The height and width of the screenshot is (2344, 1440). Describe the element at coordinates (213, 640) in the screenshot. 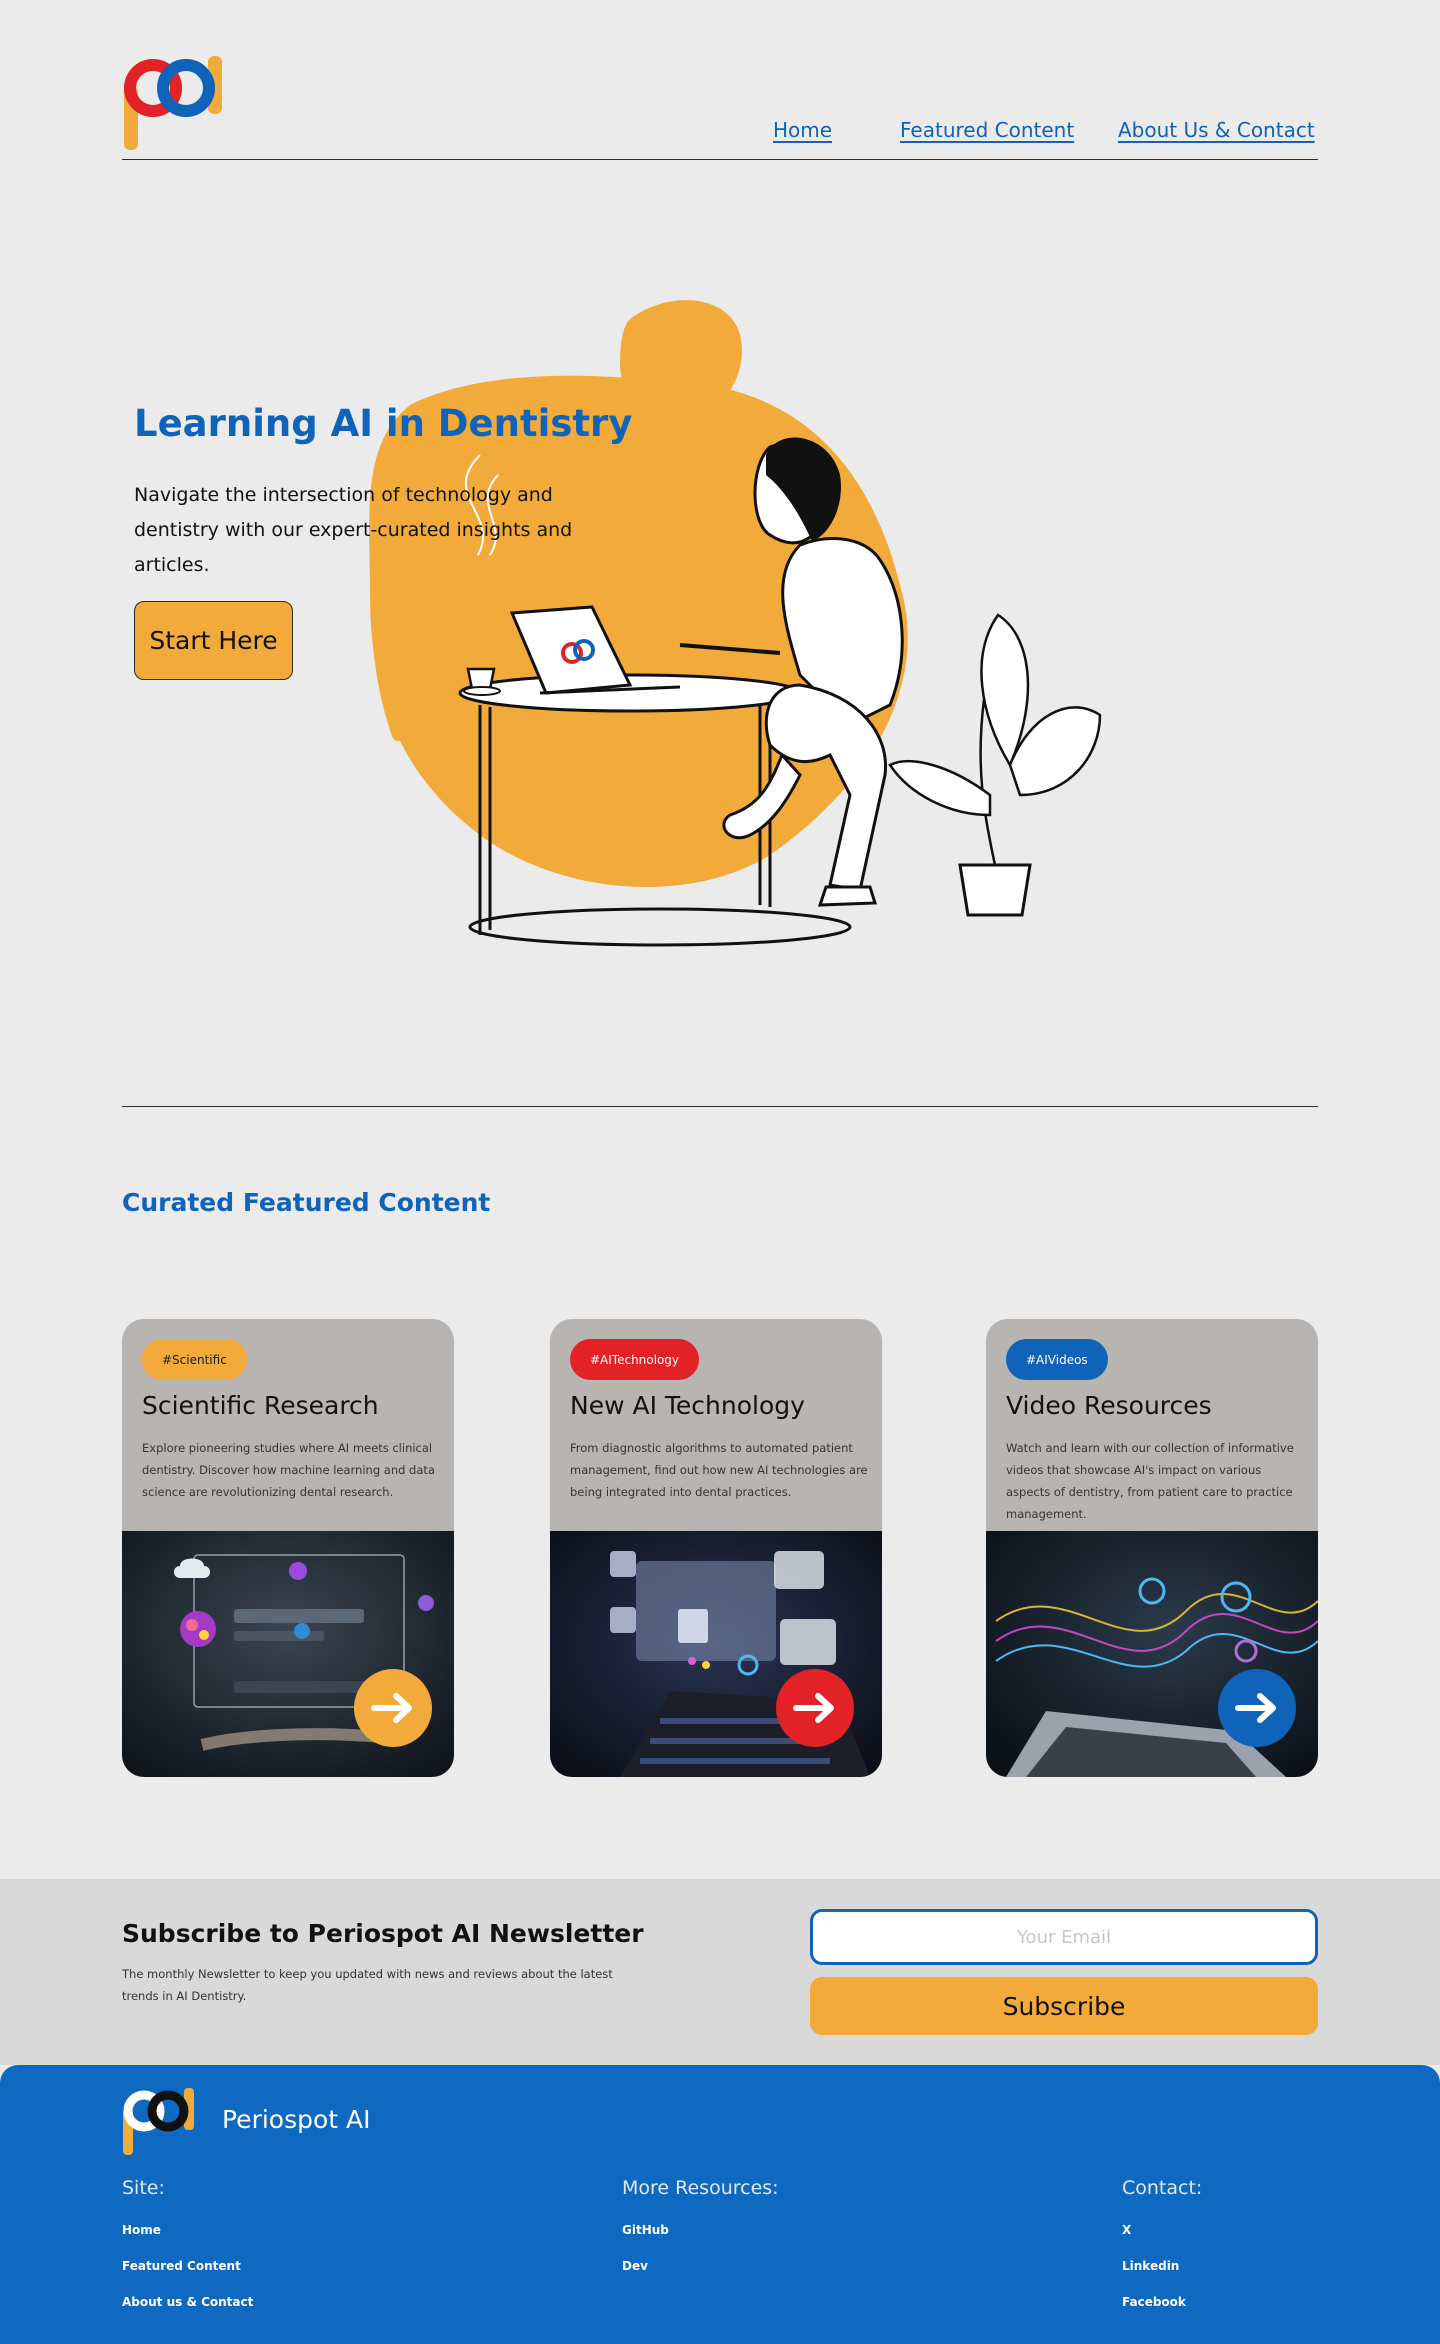

I see `start-here-button: Start Here` at that location.